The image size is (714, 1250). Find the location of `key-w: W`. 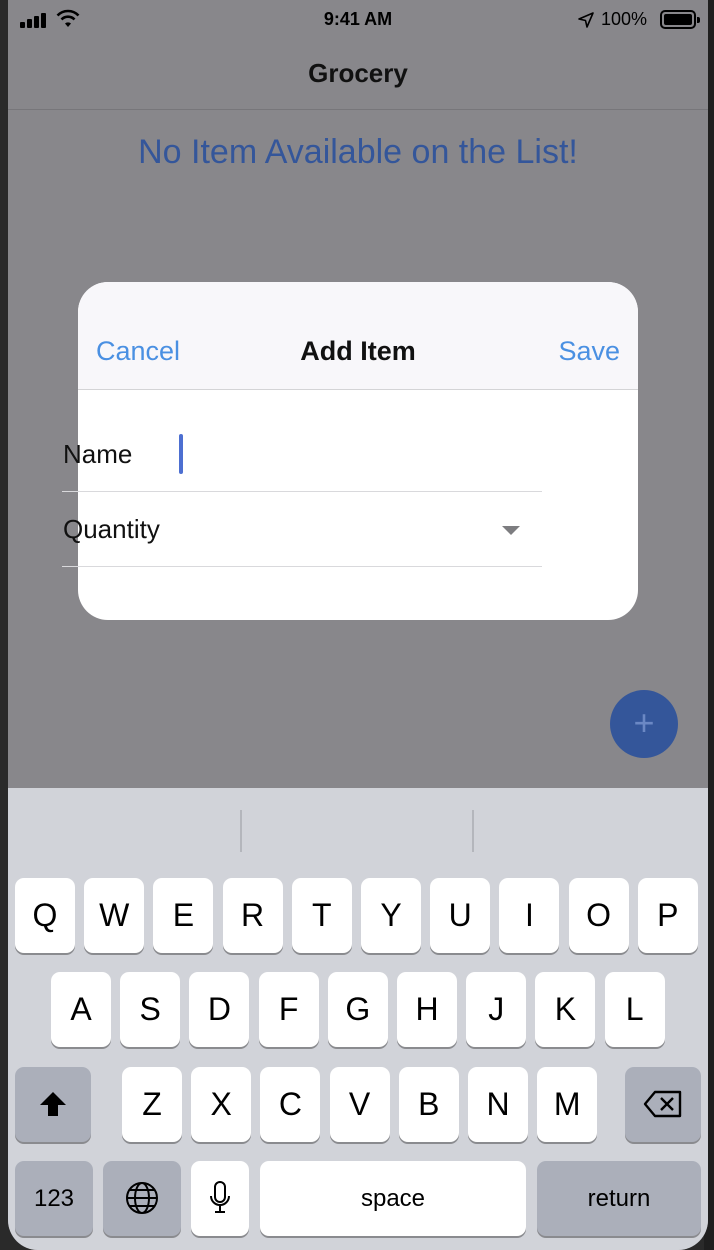

key-w: W is located at coordinates (114, 915).